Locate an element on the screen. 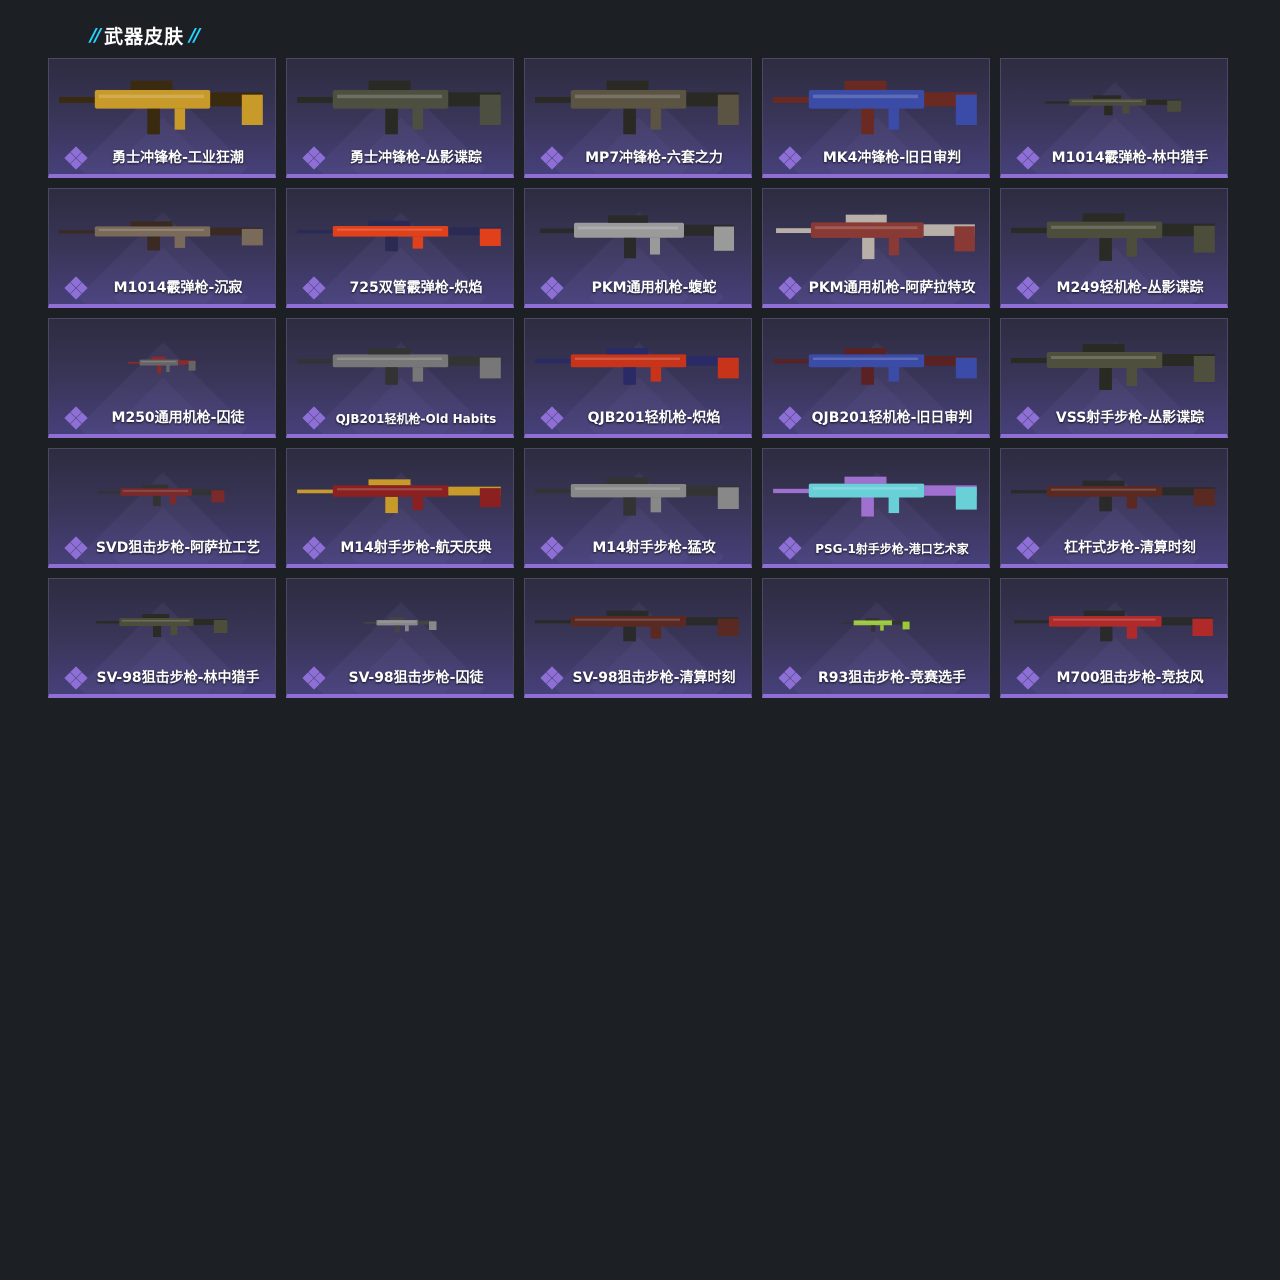 Image resolution: width=1280 pixels, height=1280 pixels. mg-camo-icon is located at coordinates (1113, 237).